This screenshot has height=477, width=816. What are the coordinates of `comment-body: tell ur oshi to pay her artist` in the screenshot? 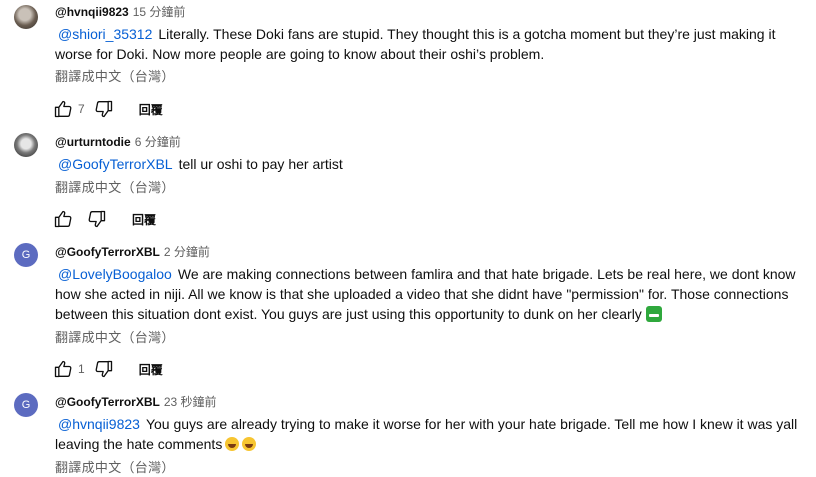 It's located at (260, 164).